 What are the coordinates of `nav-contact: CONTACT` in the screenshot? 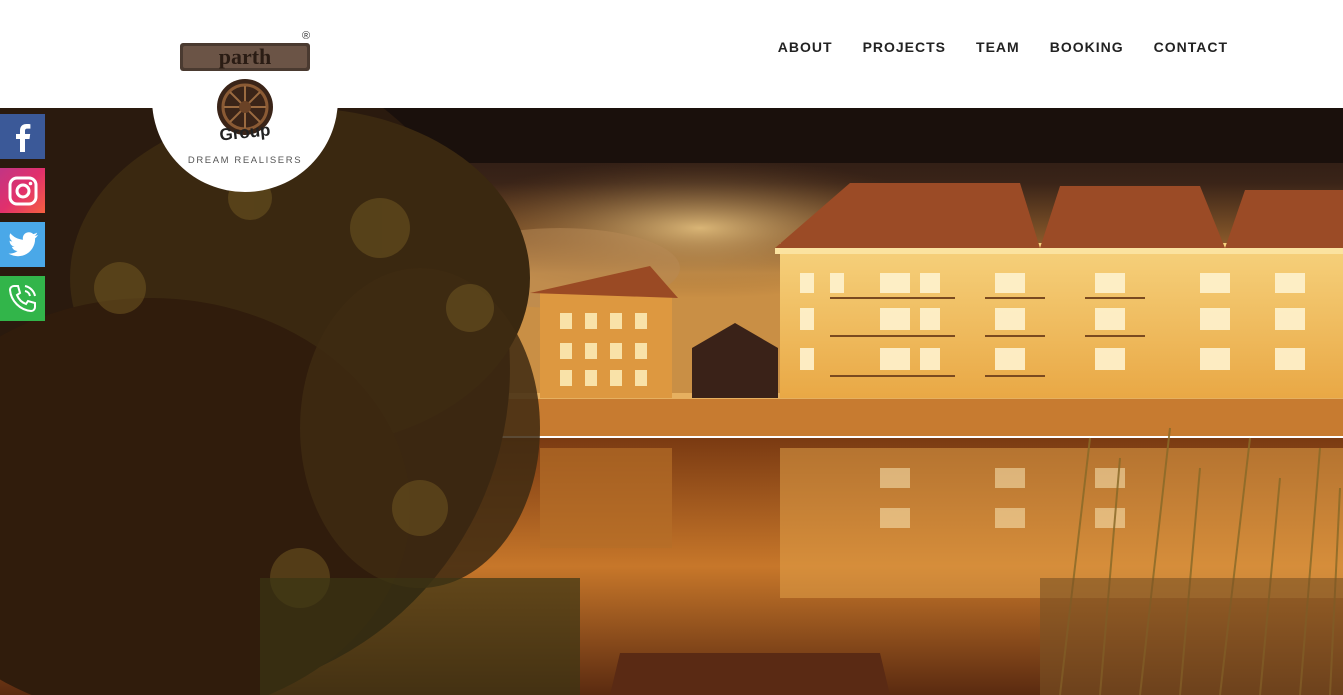 It's located at (1191, 47).